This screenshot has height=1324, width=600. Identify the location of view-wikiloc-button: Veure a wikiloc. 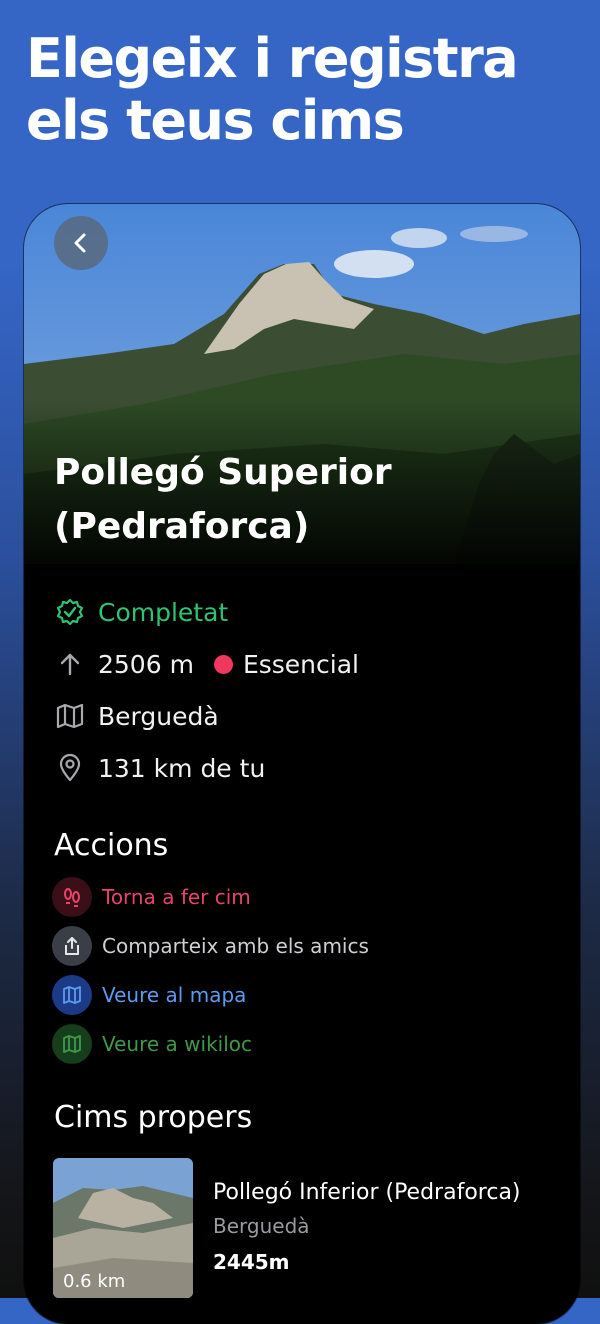
(302, 1043).